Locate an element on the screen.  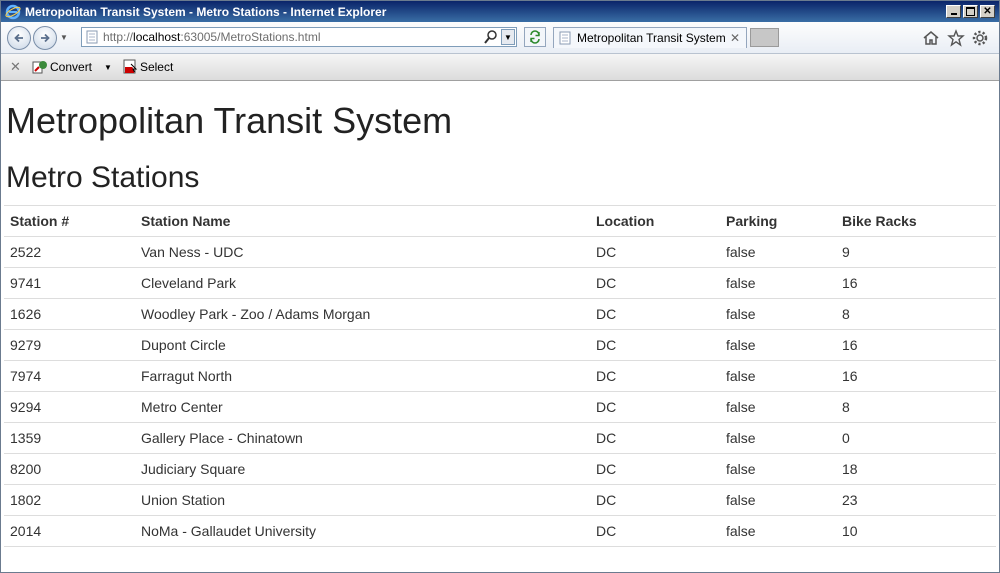
maximize-icon is located at coordinates (970, 11).